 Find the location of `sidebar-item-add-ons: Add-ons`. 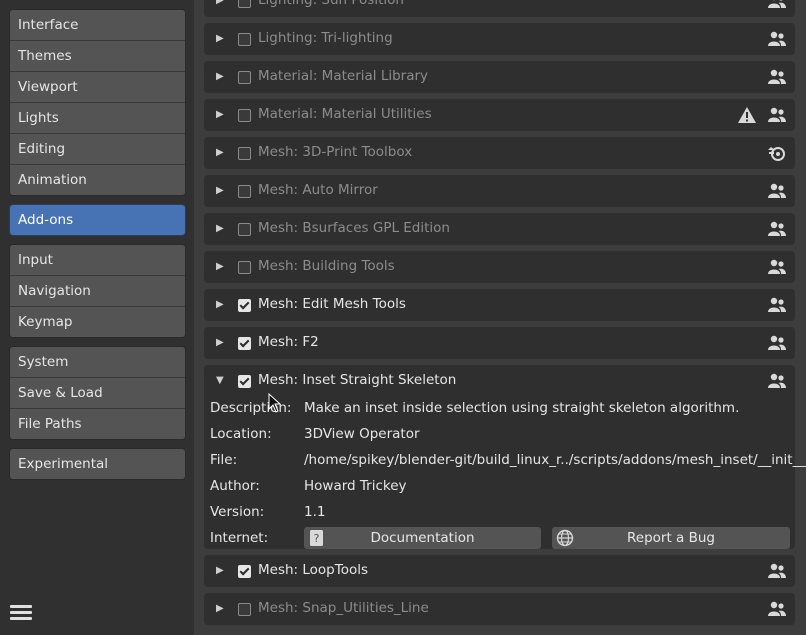

sidebar-item-add-ons: Add-ons is located at coordinates (97, 220).